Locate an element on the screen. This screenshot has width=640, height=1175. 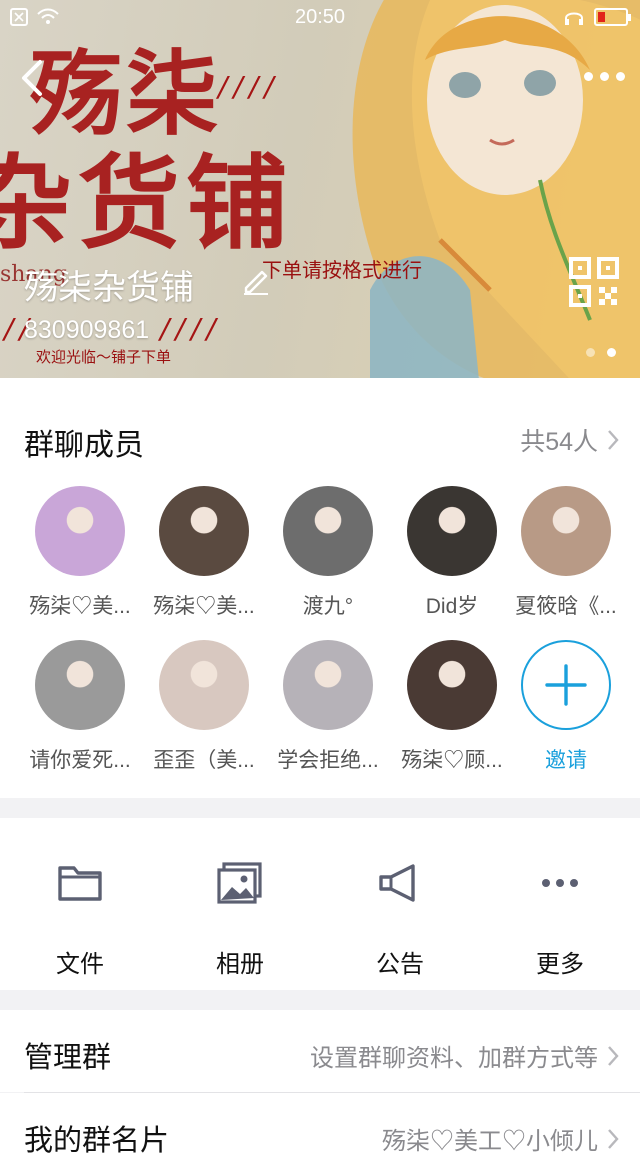
my-group-card-row: 我的群名片 殇柒♡美工♡小倾儿 is located at coordinates (320, 1134).